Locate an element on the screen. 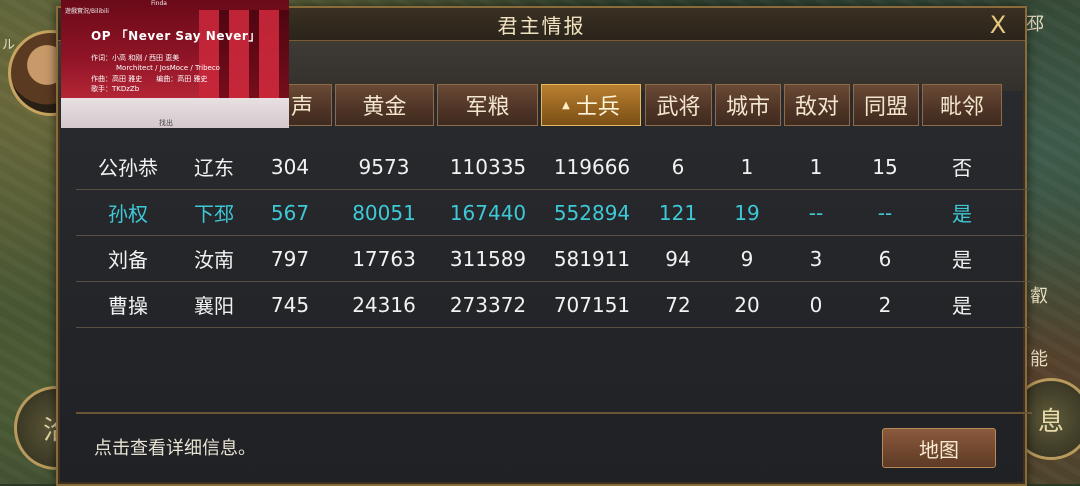 The height and width of the screenshot is (486, 1080). header-col-food: 军粮 is located at coordinates (487, 105).